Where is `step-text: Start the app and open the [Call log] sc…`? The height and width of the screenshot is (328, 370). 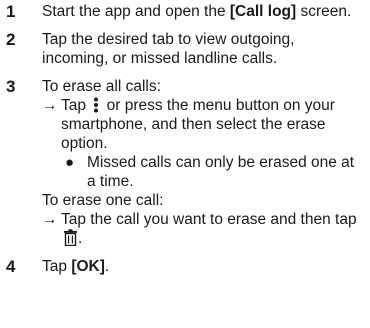 step-text: Start the app and open the [Call log] sc… is located at coordinates (206, 11).